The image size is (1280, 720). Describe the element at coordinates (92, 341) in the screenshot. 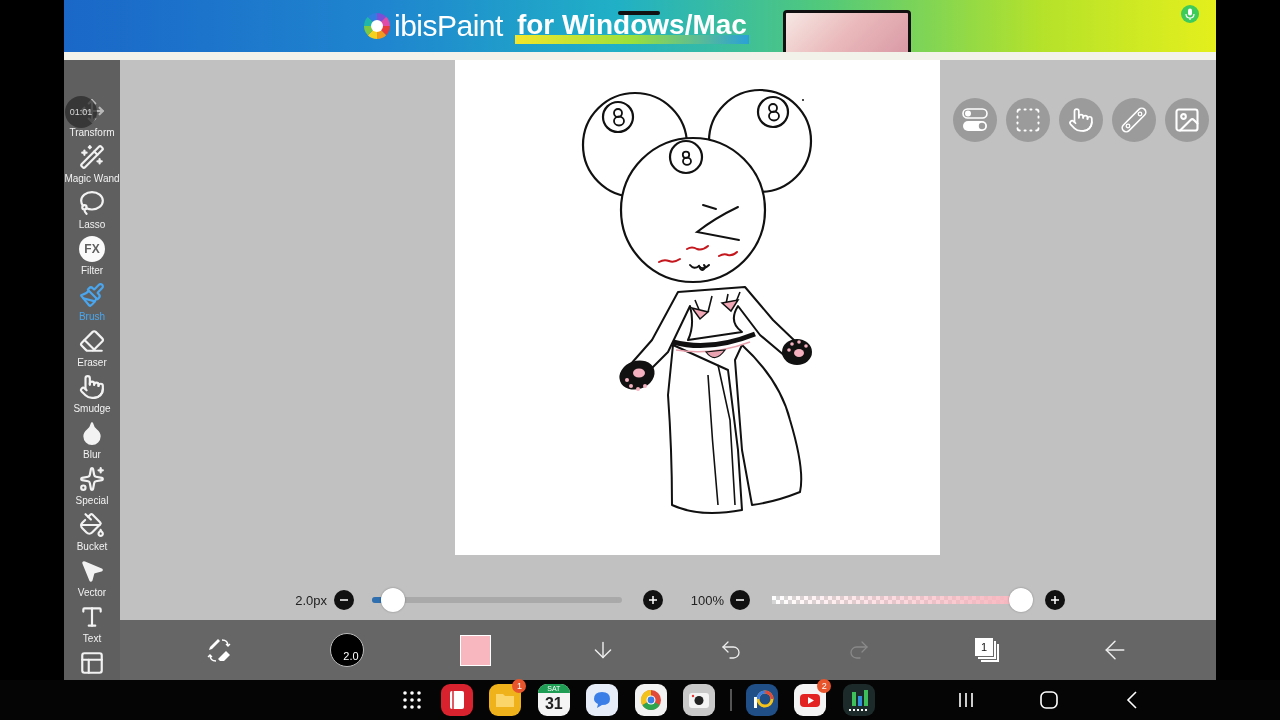

I see `eraser-icon` at that location.